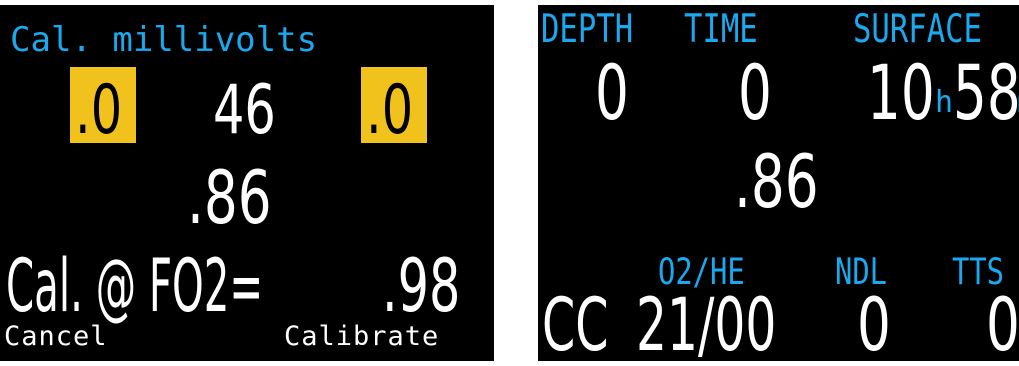  Describe the element at coordinates (721, 29) in the screenshot. I see `time-label: TIME` at that location.